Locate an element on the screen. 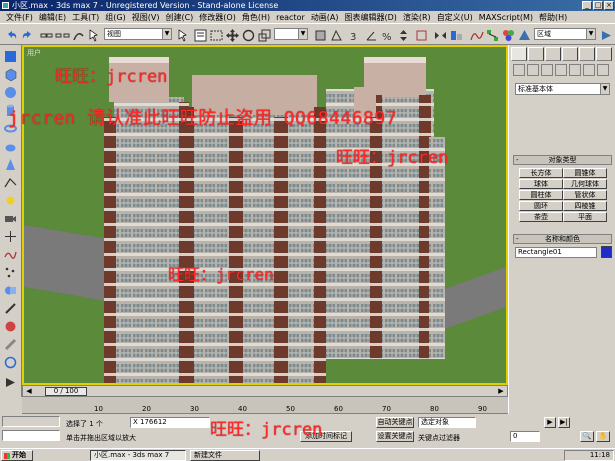 This screenshot has width=615, height=461. cone-button: 圆锥体 is located at coordinates (585, 173).